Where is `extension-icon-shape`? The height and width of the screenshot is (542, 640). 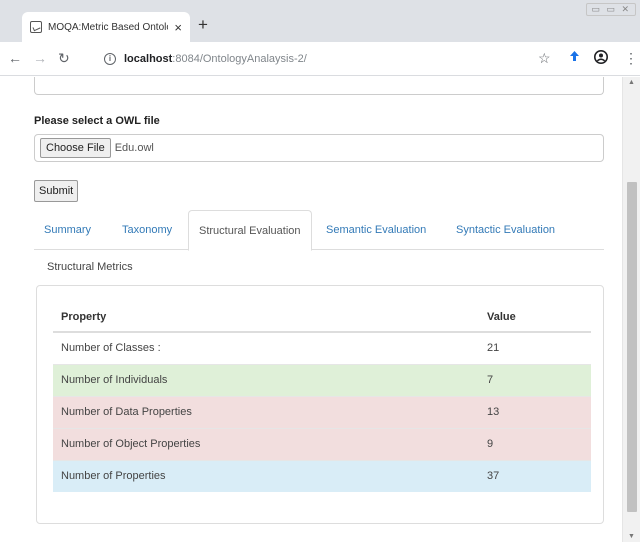
extension-icon-shape is located at coordinates (574, 56).